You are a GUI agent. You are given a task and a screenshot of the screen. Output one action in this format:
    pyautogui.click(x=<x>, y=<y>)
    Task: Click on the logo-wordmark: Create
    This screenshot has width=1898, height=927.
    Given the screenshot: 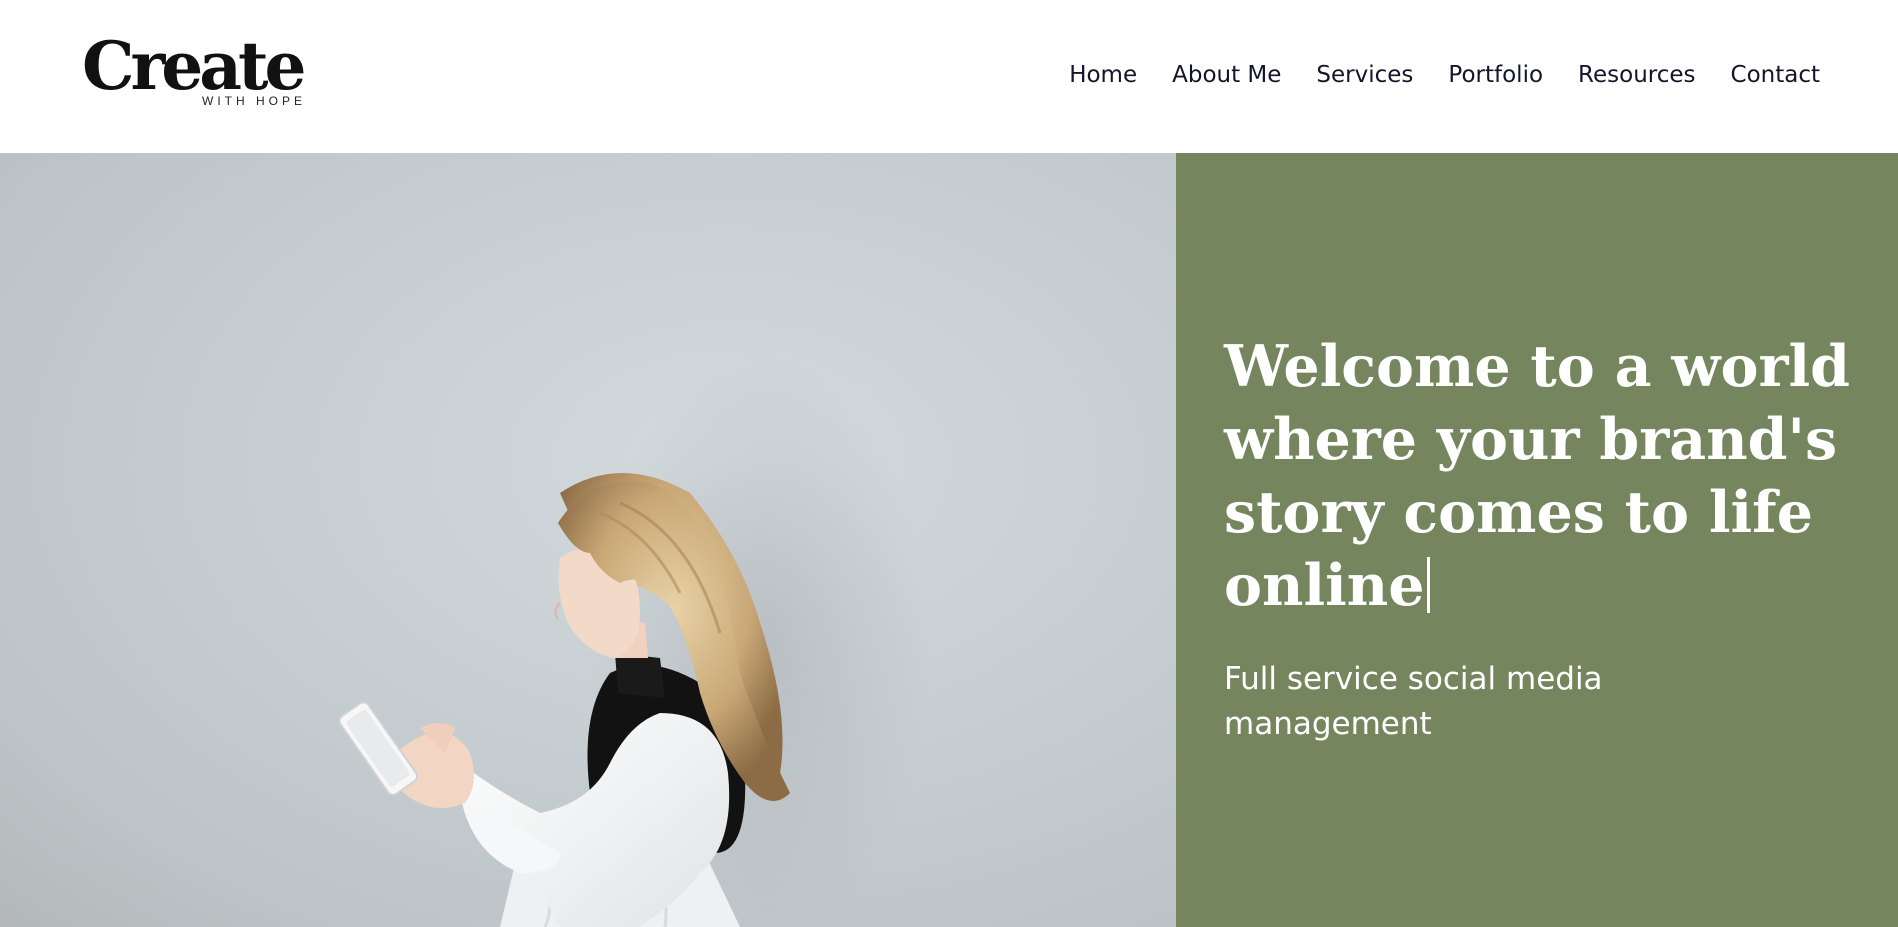 What is the action you would take?
    pyautogui.click(x=194, y=66)
    